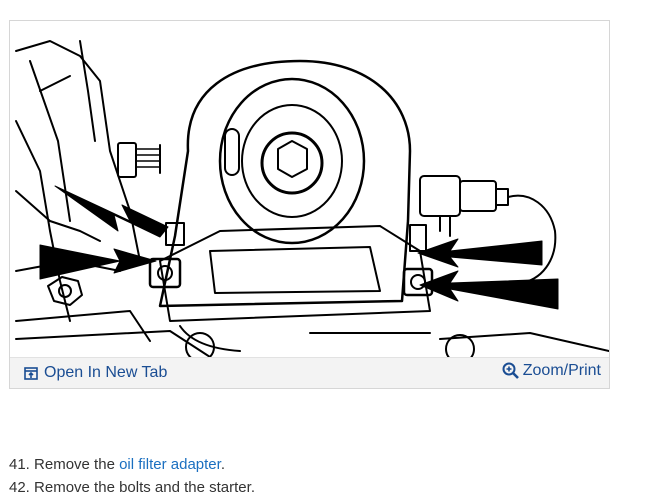 The width and height of the screenshot is (659, 504). What do you see at coordinates (19, 464) in the screenshot?
I see `step-number: 41.` at bounding box center [19, 464].